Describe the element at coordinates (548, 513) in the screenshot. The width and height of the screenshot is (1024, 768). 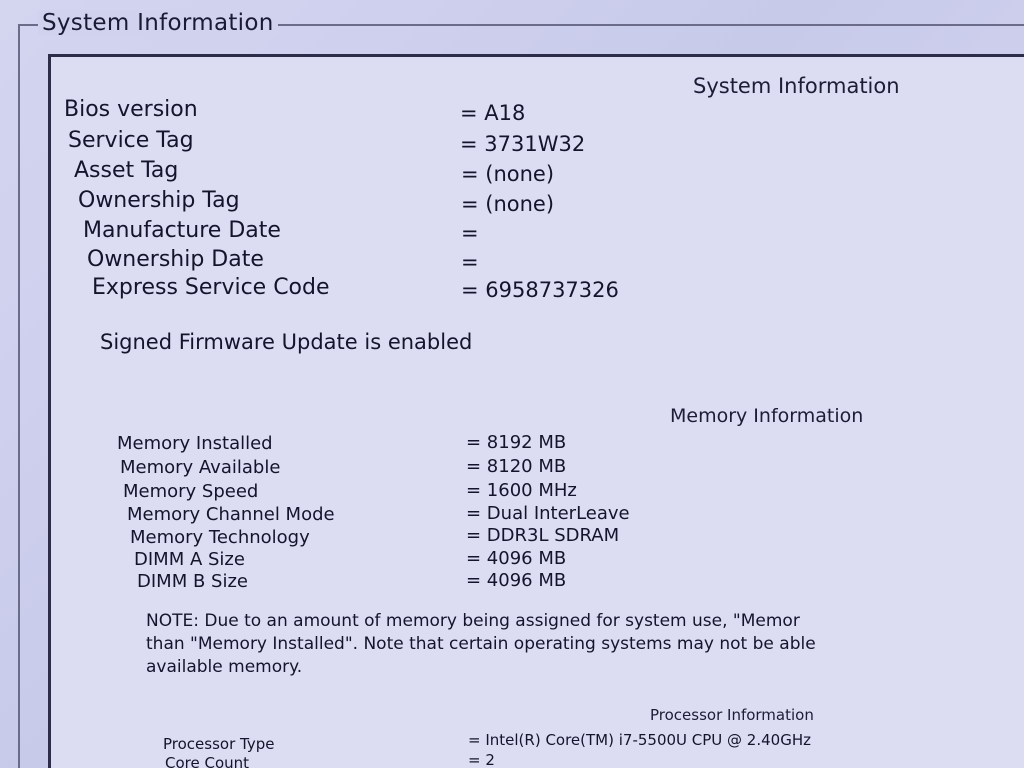
I see `row-value-memory-channel-mode: = Dual InterLeave` at that location.